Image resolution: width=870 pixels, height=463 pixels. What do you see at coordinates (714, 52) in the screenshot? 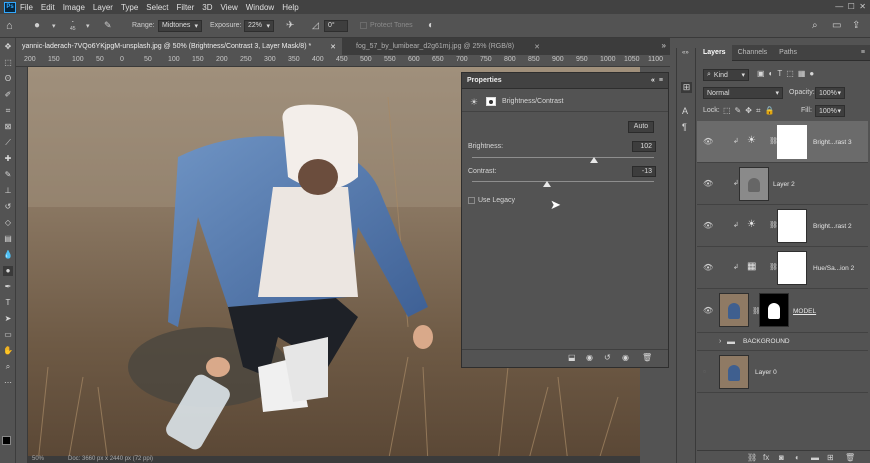
I see `tab-layers: Layers` at bounding box center [714, 52].